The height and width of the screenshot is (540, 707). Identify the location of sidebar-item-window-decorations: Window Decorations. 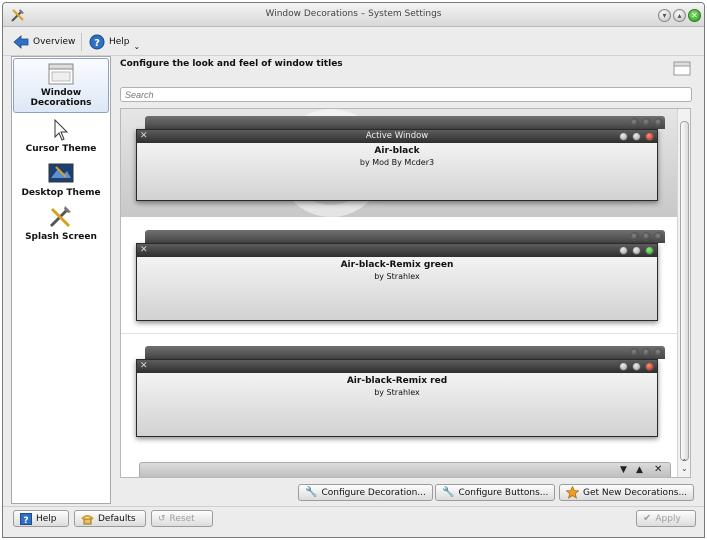
(61, 85).